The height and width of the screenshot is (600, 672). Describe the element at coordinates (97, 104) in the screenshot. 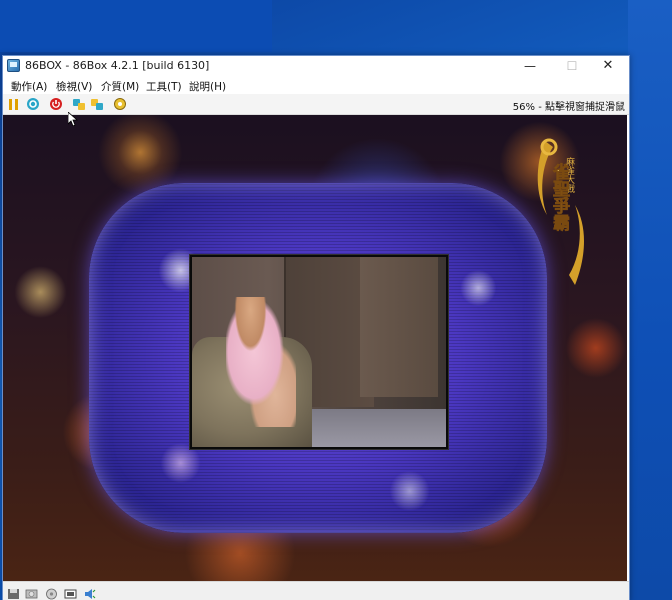

I see `ctrl-alt-esc-icon` at that location.